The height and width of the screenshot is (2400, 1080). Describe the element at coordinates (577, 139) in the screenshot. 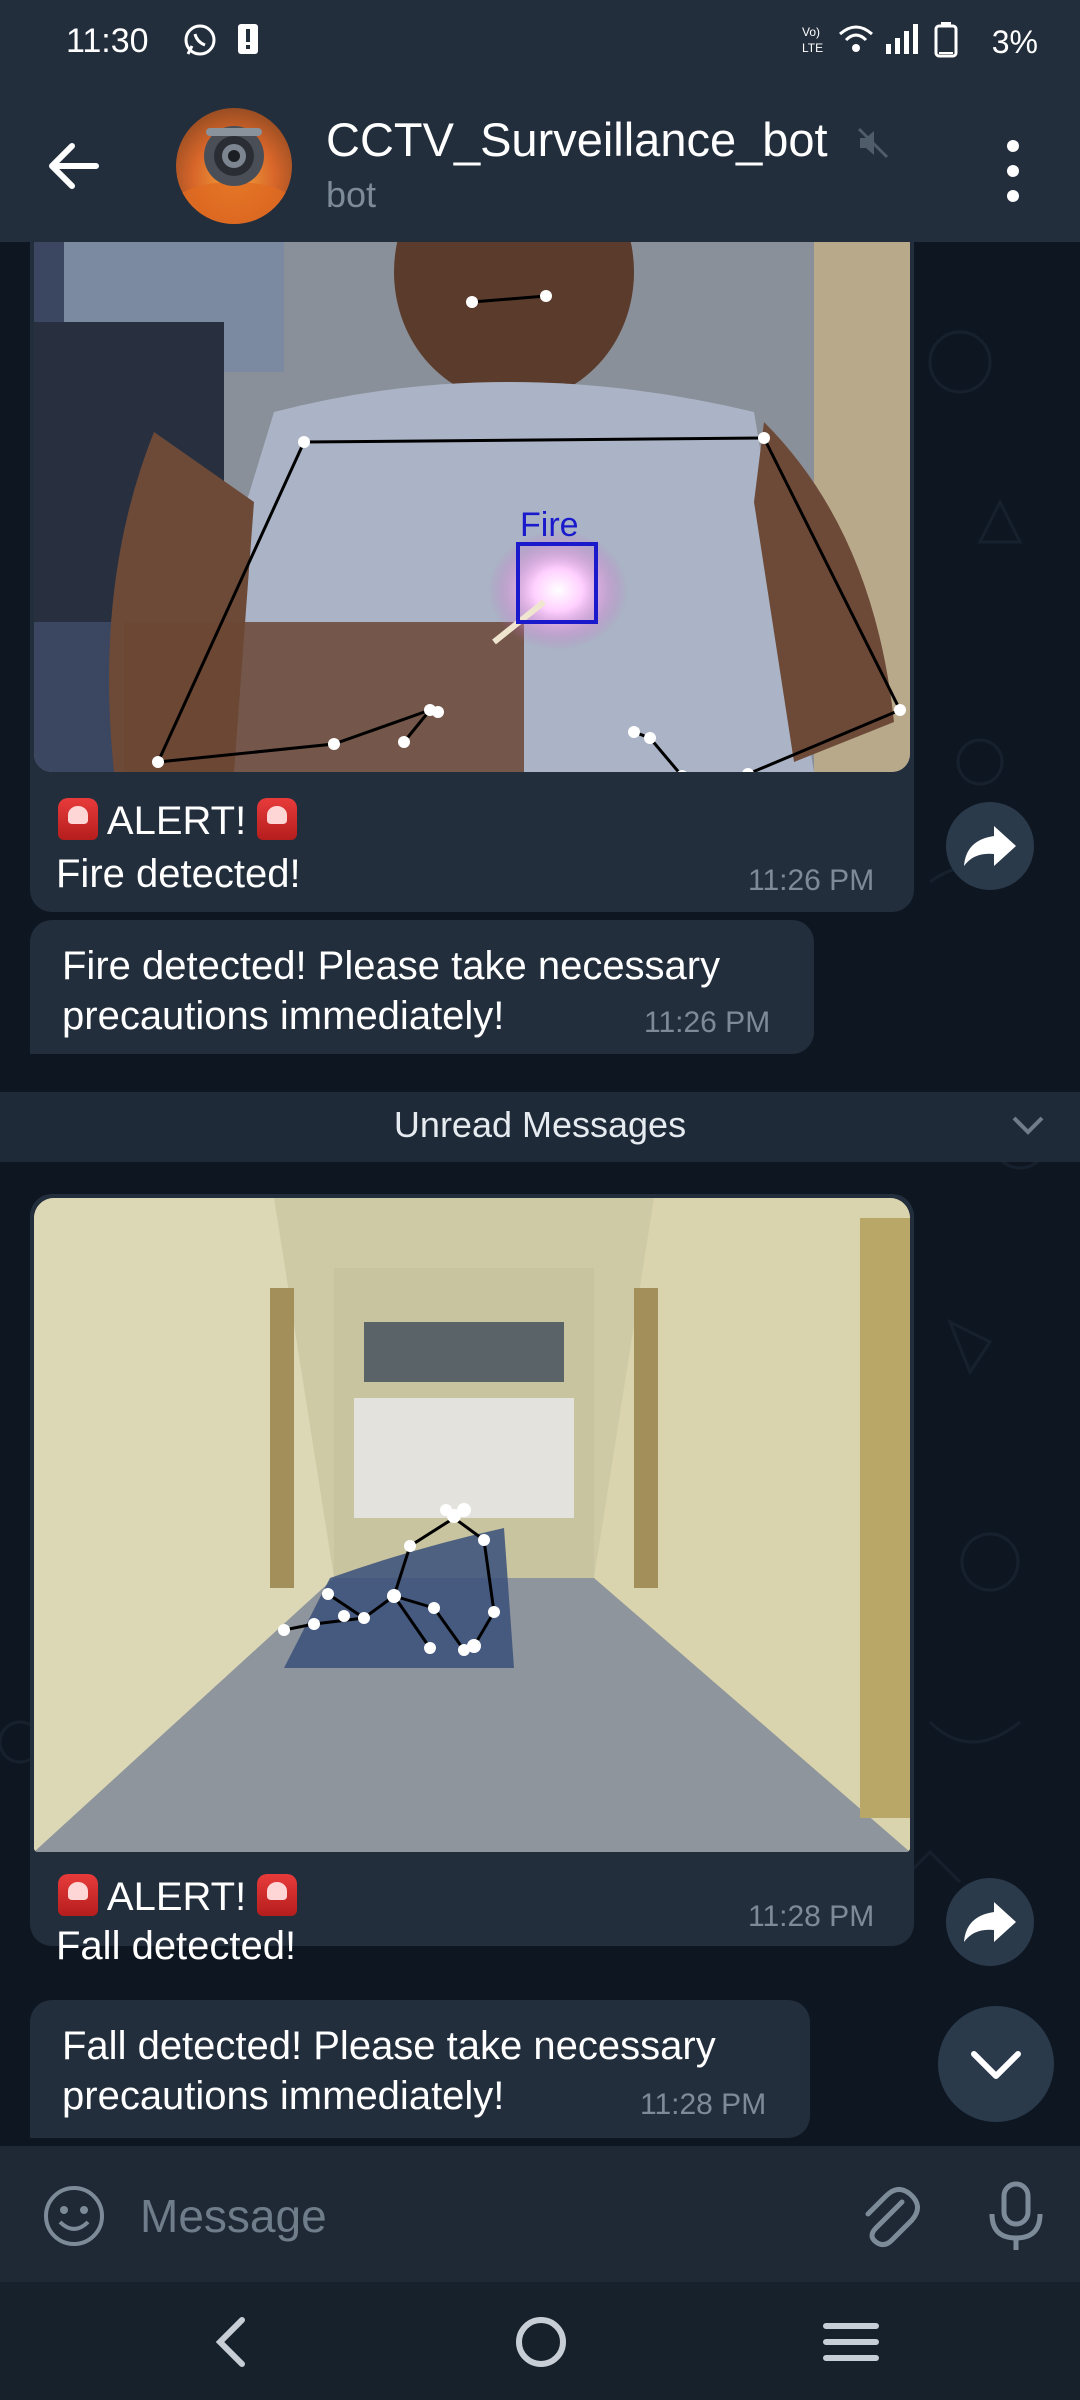

I see `chat-title: CCTV_Surveillance_bot` at that location.